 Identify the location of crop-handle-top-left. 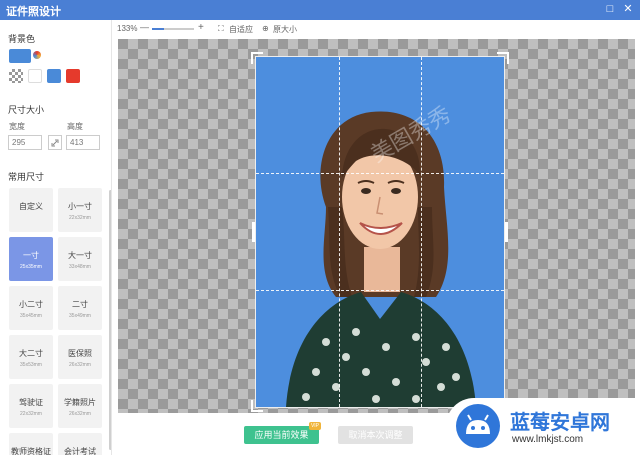
(257, 58).